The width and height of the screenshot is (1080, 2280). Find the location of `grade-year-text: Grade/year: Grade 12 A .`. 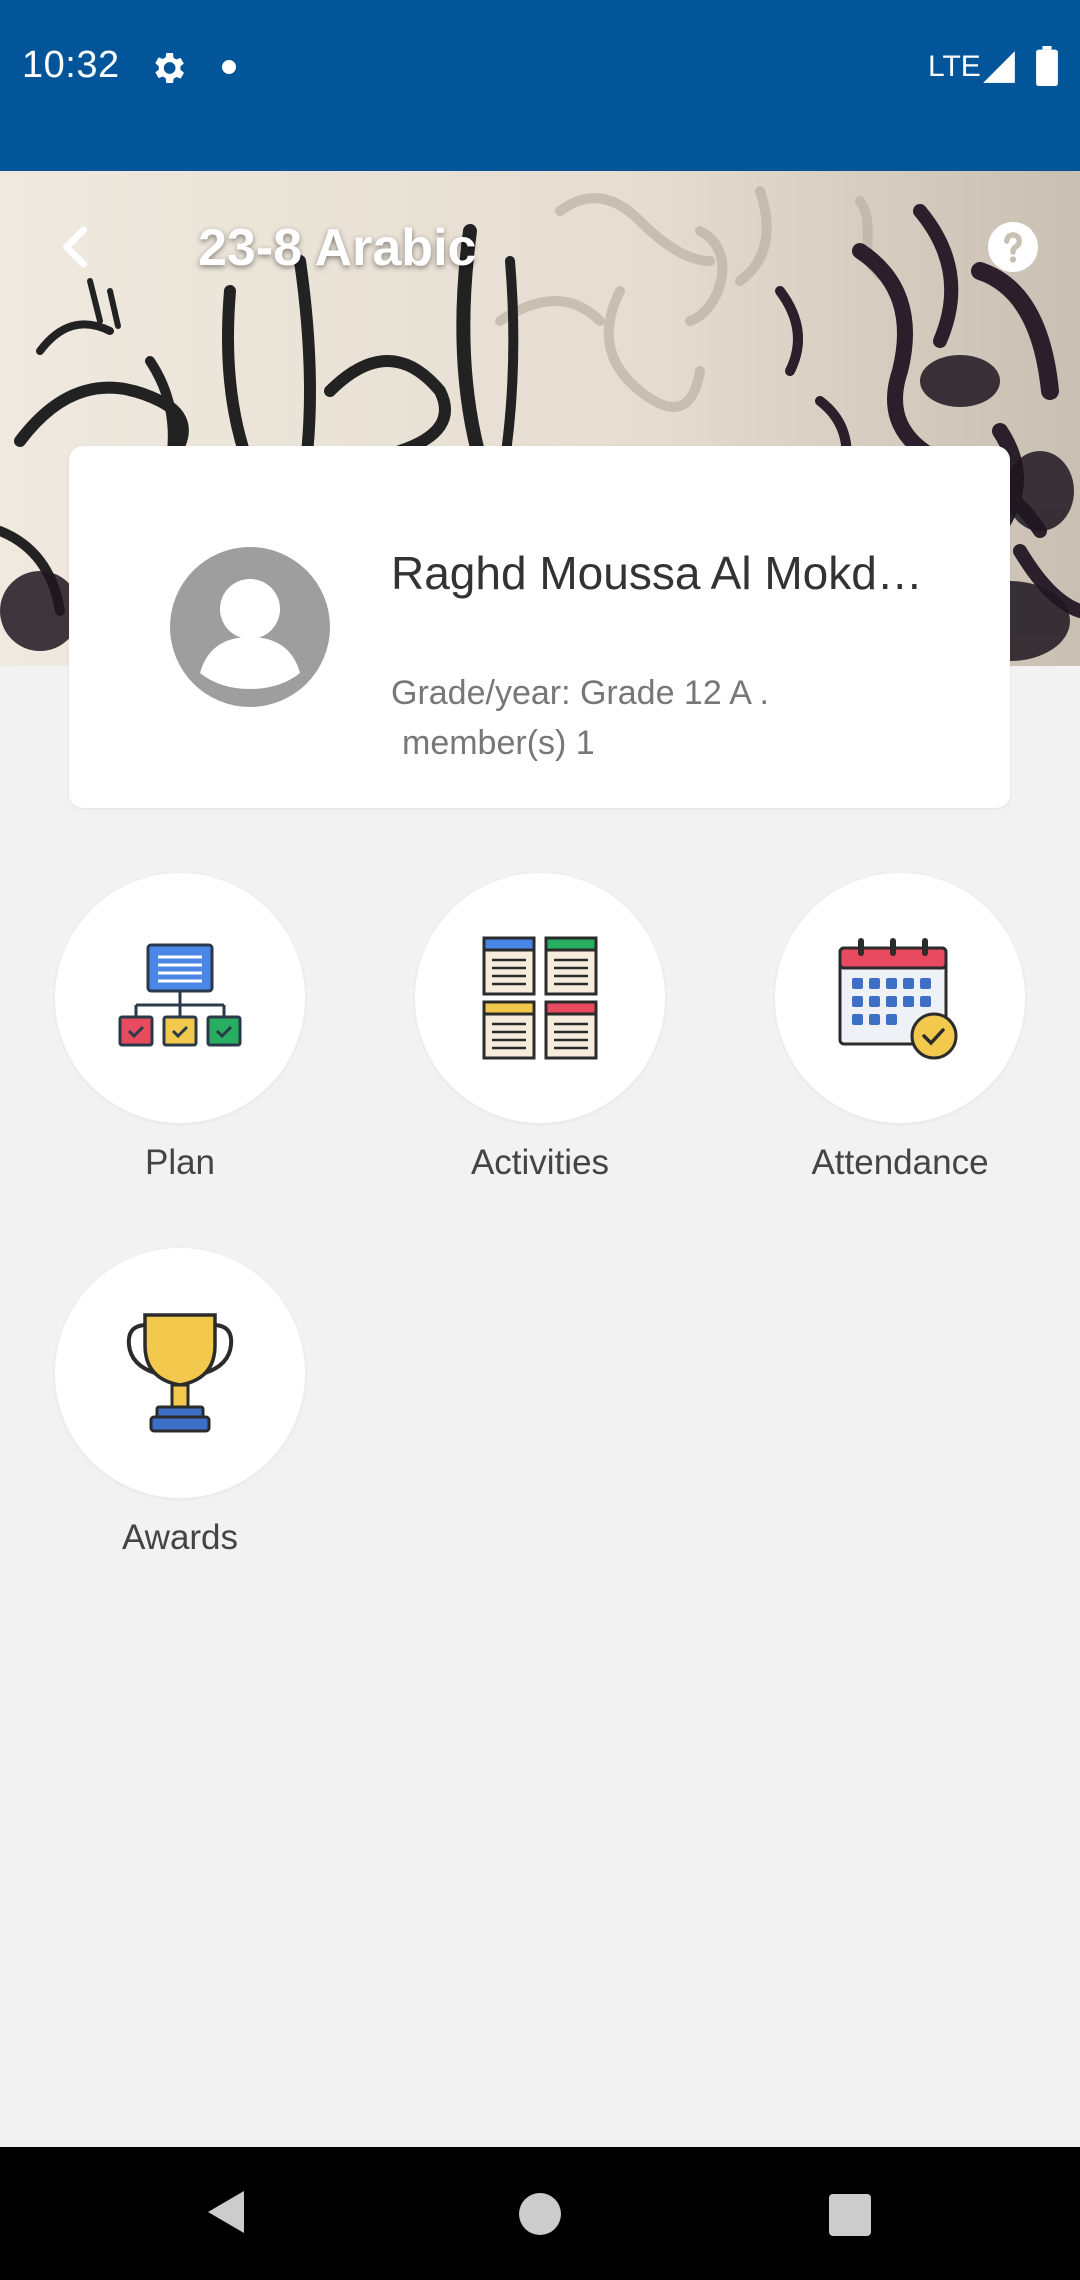

grade-year-text: Grade/year: Grade 12 A . is located at coordinates (580, 693).